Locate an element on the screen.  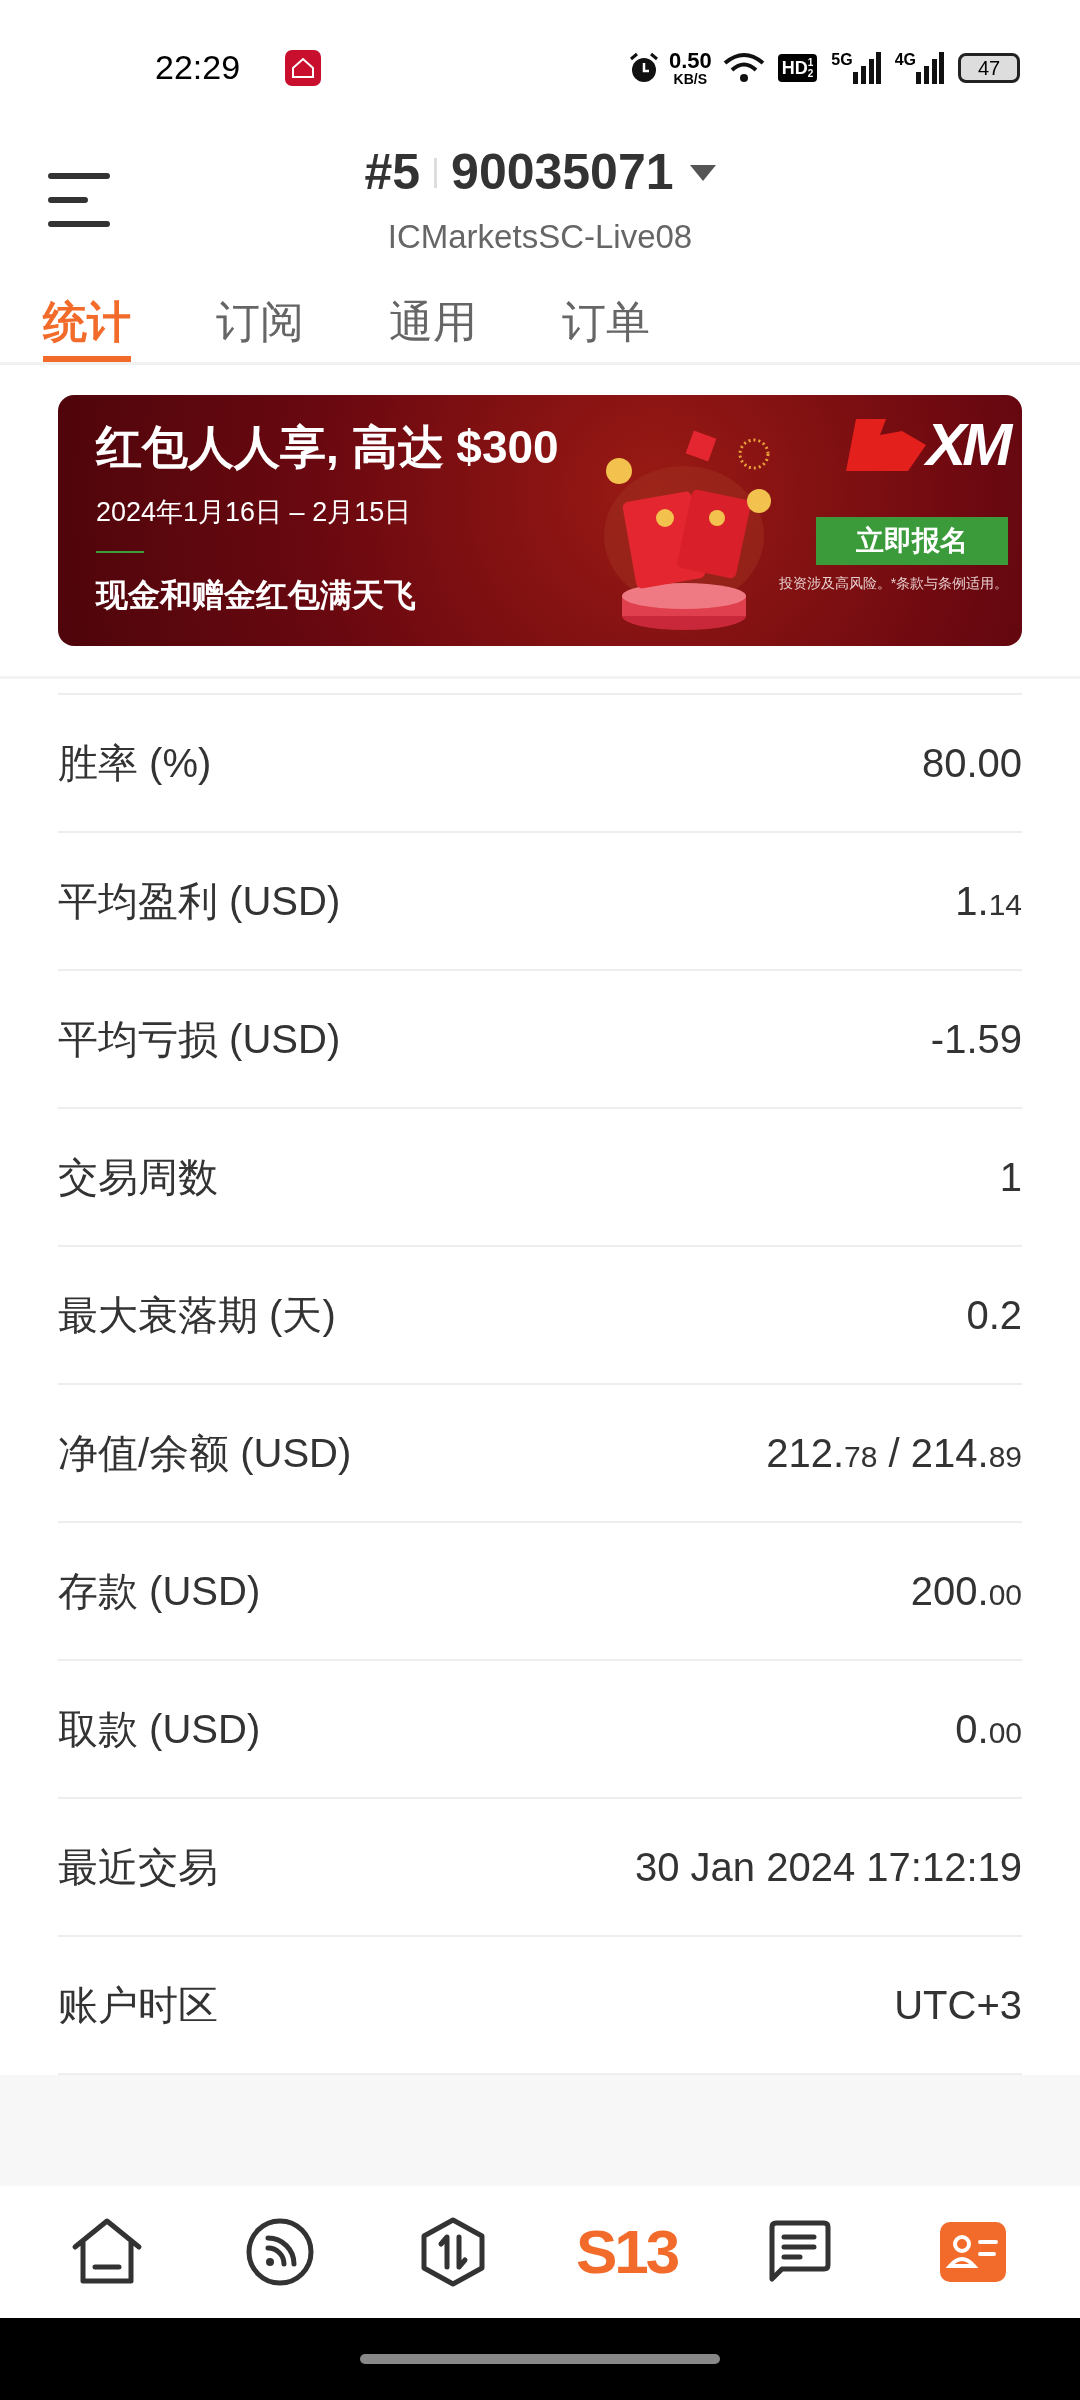
dropdown-caret-icon is located at coordinates (702, 172).